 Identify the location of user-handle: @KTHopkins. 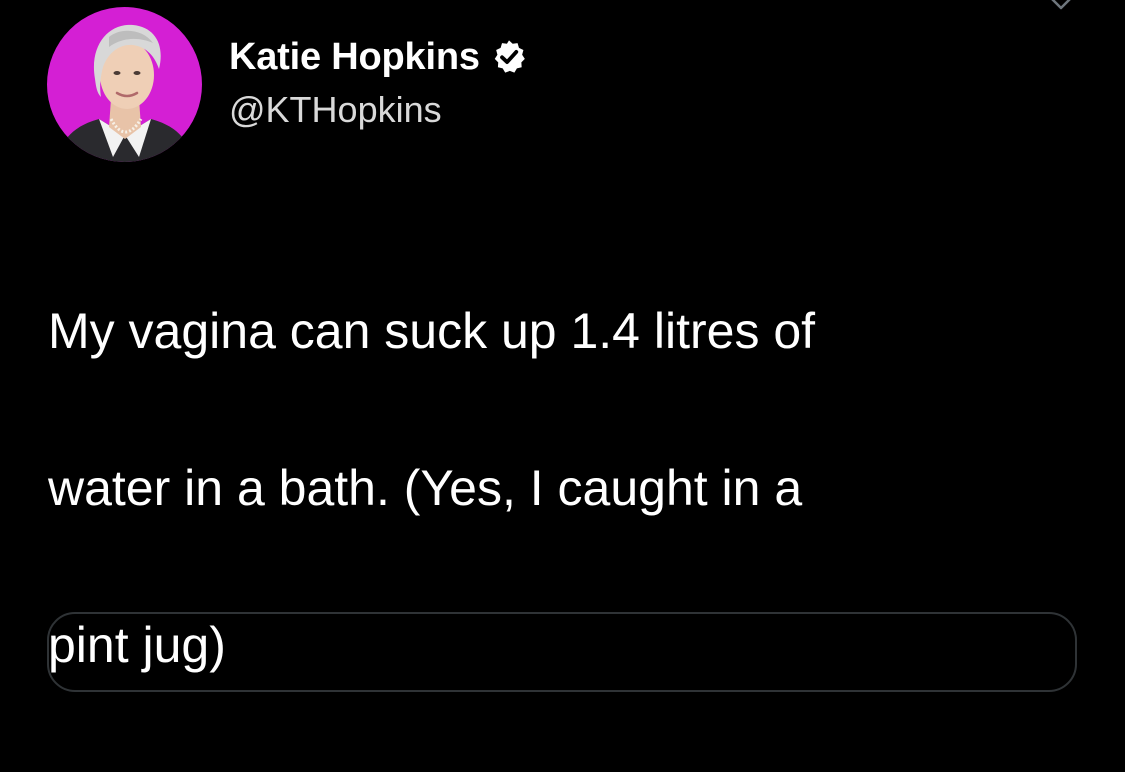
(335, 110).